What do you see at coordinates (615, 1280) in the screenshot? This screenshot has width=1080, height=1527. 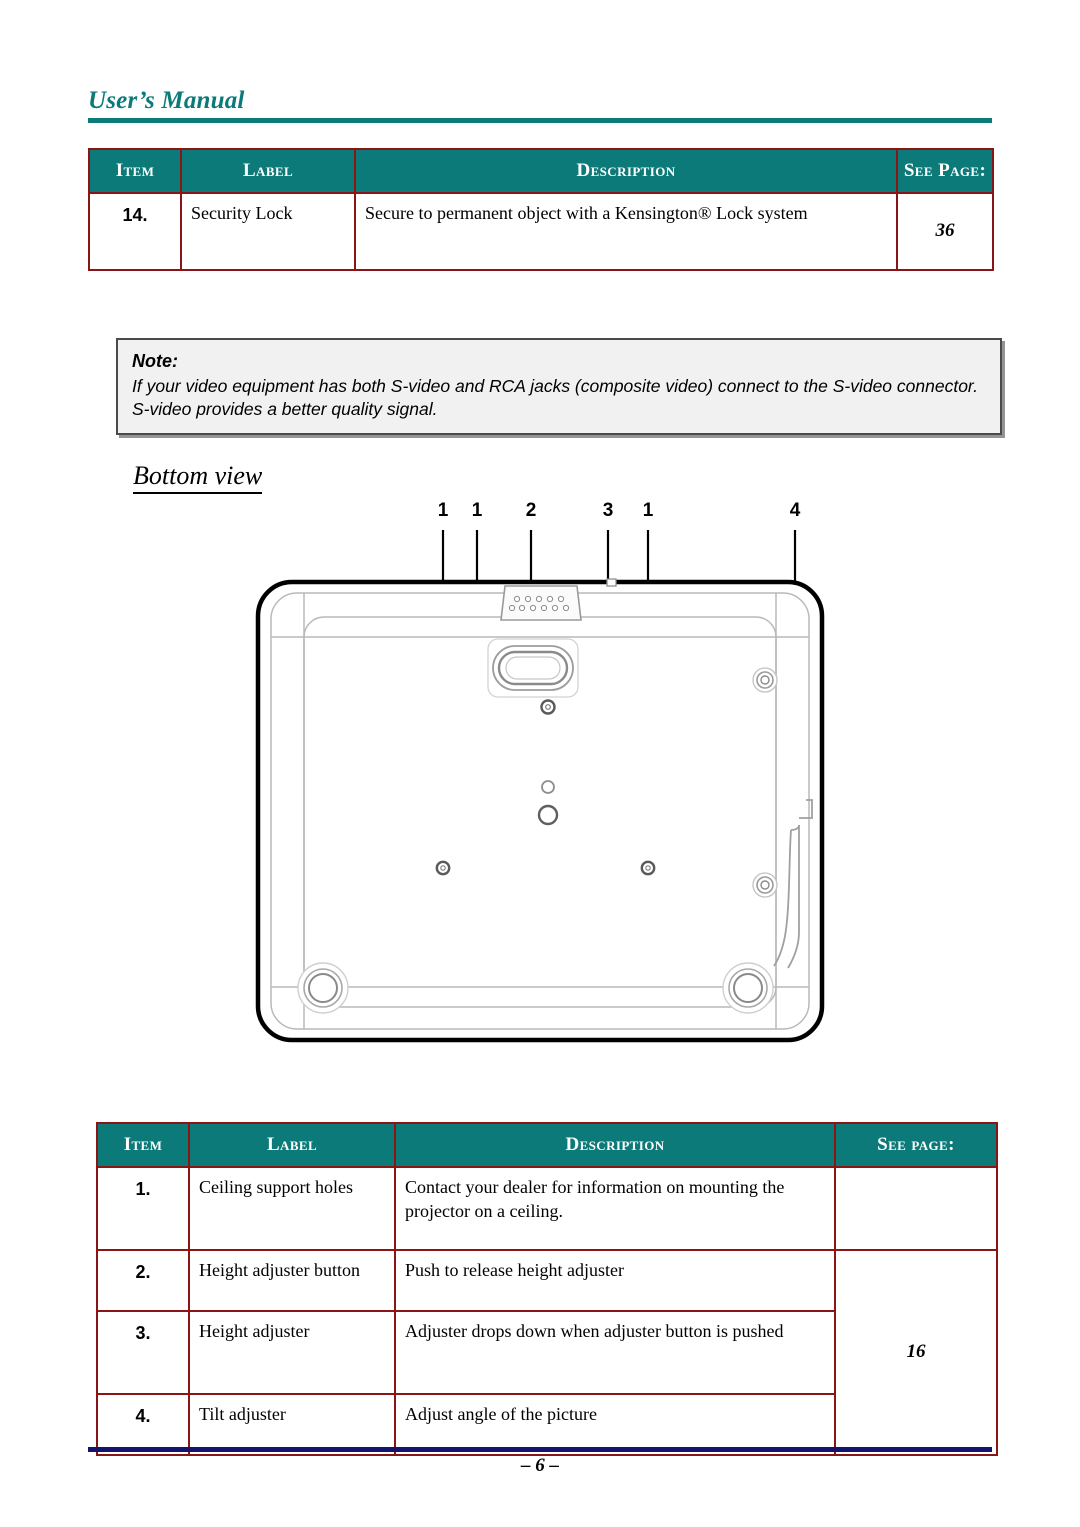 I see `cell-description: Push to release height adjuster` at bounding box center [615, 1280].